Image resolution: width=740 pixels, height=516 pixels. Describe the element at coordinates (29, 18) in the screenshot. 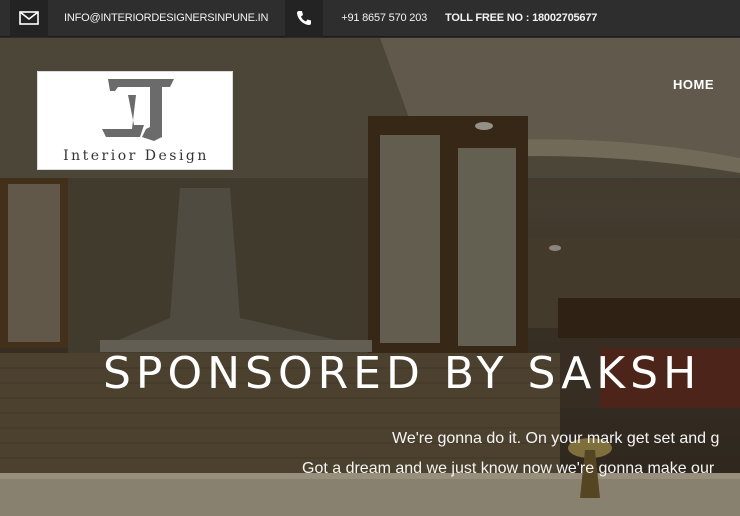

I see `envelope-icon` at that location.